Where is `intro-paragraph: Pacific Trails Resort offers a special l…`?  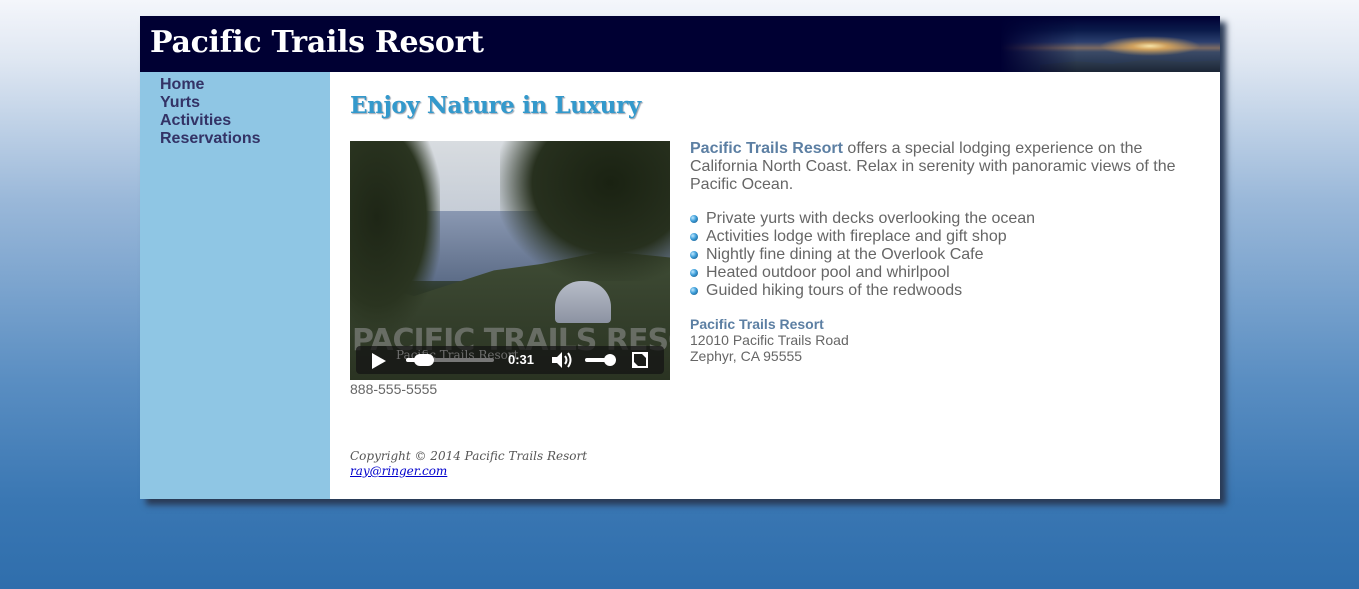
intro-paragraph: Pacific Trails Resort offers a special l… is located at coordinates (940, 167).